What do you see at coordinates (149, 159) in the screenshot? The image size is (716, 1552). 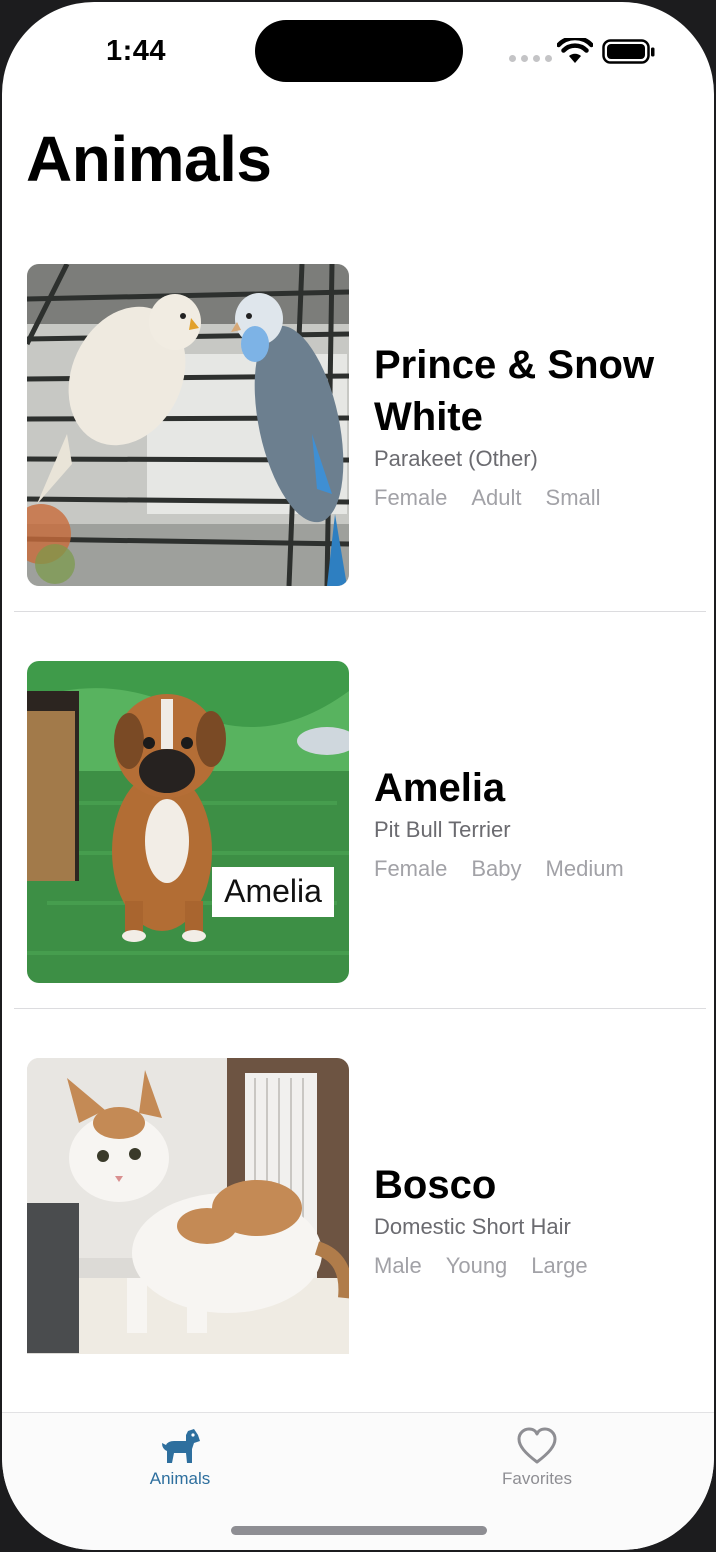 I see `page-title: Animals` at bounding box center [149, 159].